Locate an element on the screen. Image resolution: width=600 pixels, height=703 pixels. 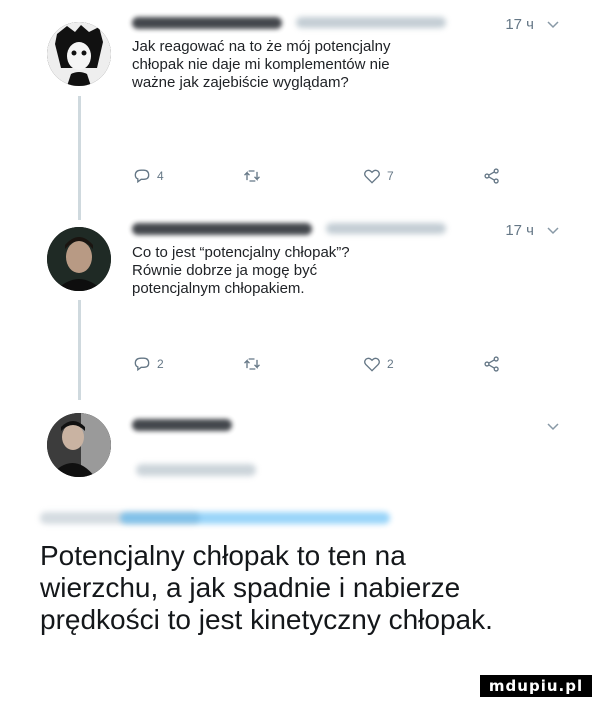
watermark-logo: mdupiu.pl is located at coordinates (536, 686).